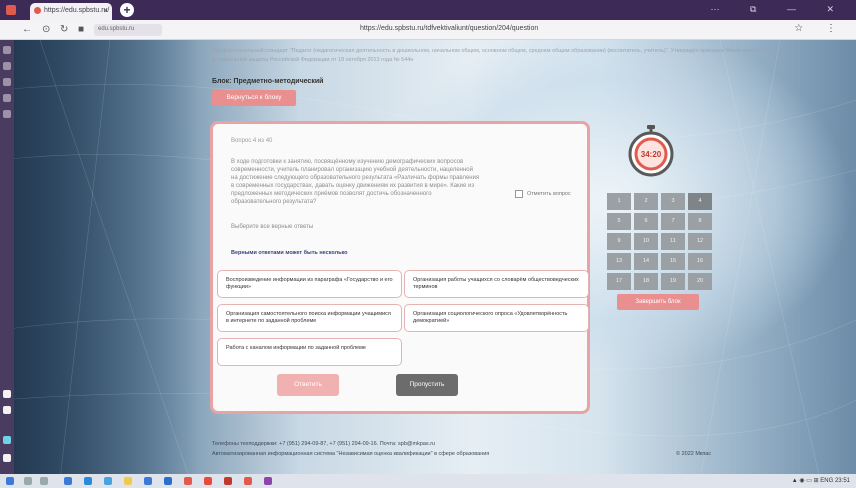 The image size is (856, 488). Describe the element at coordinates (252, 141) in the screenshot. I see `question-number: Вопрос 4 из 40` at that location.